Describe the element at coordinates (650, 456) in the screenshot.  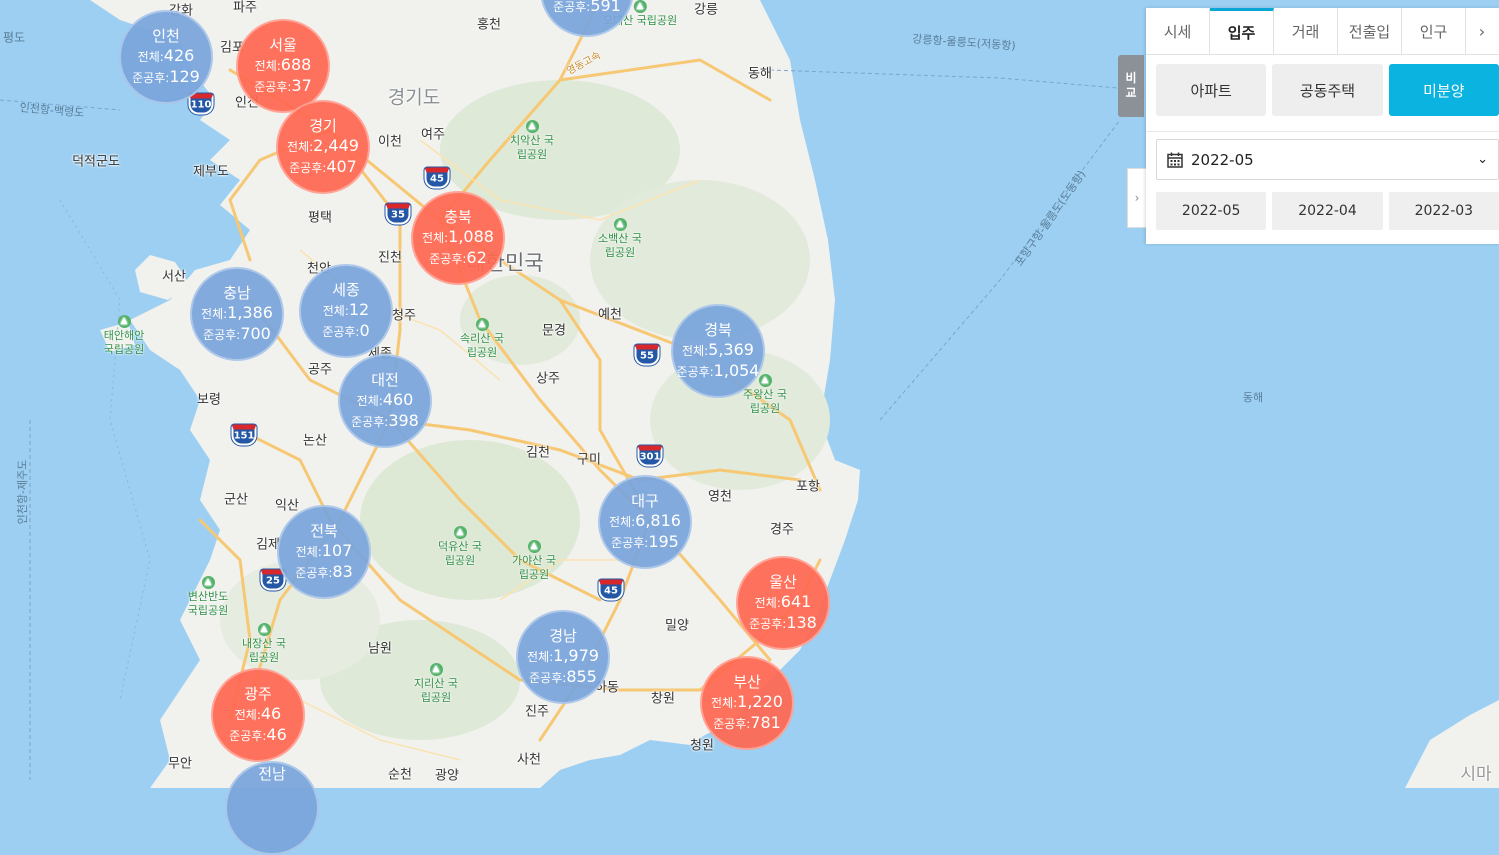
I see `highway-shield: 301` at that location.